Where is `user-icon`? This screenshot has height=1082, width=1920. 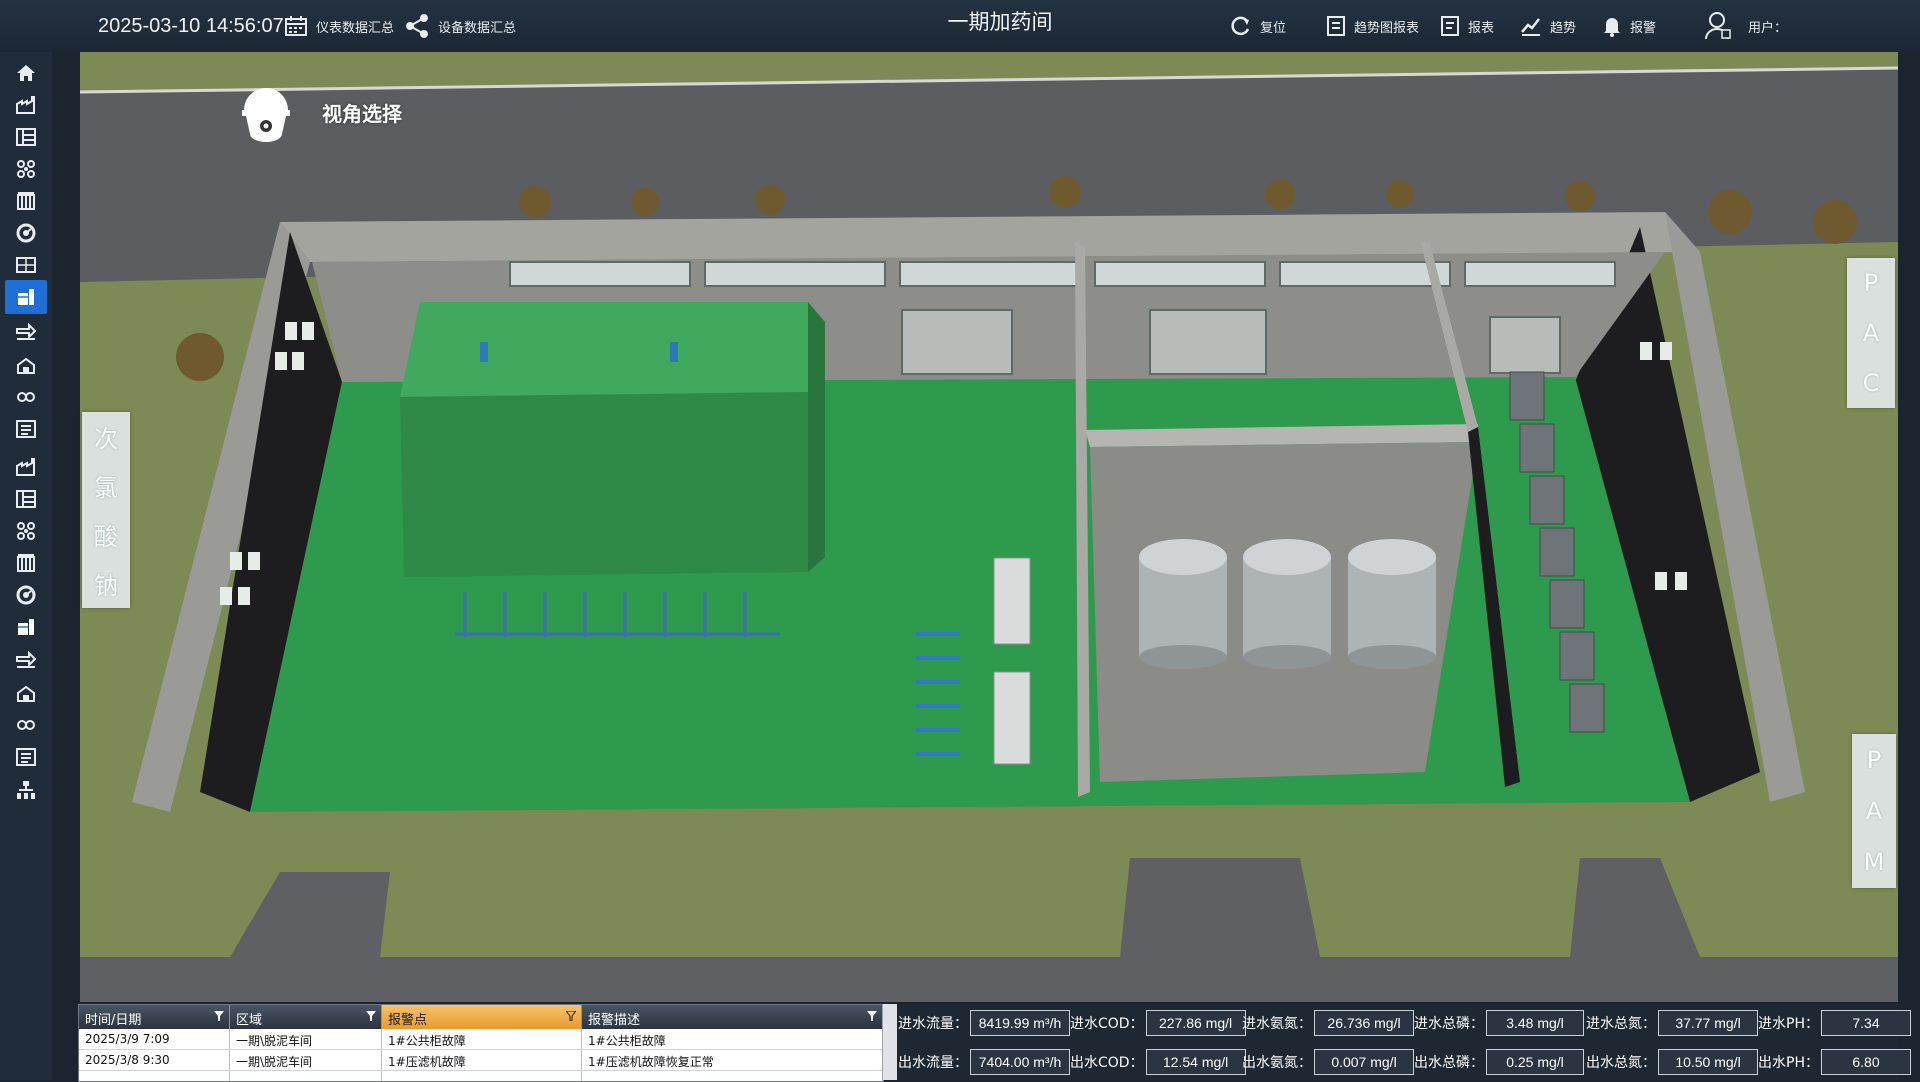 user-icon is located at coordinates (1718, 26).